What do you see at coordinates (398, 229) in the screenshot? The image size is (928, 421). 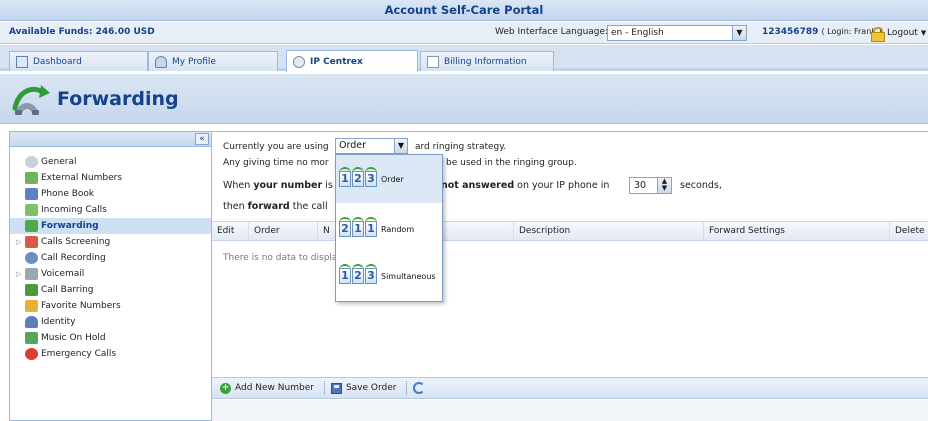 I see `option-label: Random` at bounding box center [398, 229].